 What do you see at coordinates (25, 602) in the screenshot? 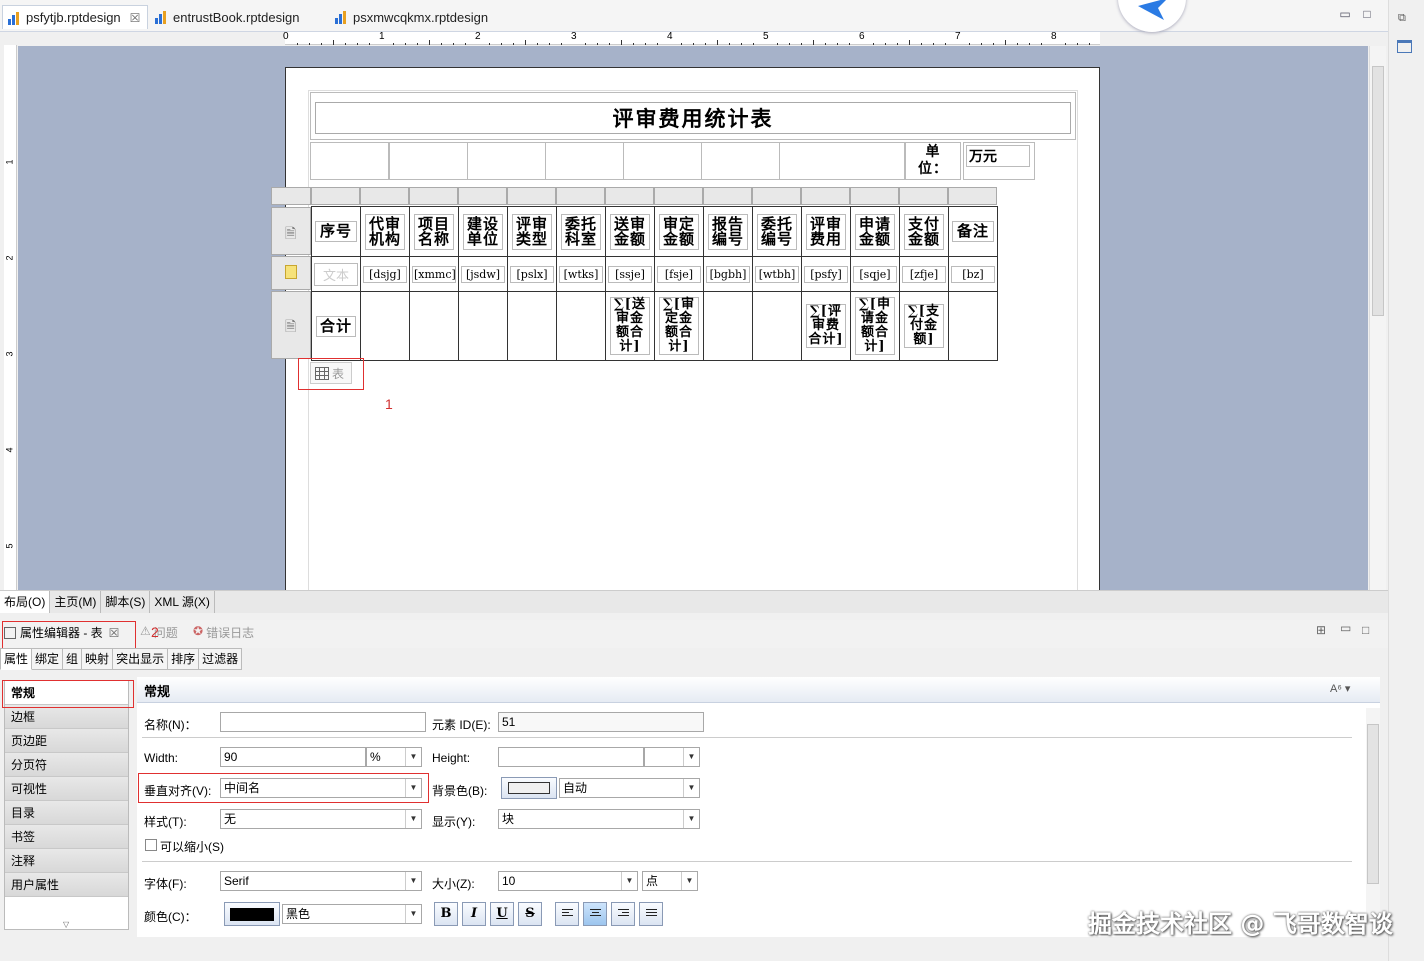
I see `tab-layout: 布局(O)` at bounding box center [25, 602].